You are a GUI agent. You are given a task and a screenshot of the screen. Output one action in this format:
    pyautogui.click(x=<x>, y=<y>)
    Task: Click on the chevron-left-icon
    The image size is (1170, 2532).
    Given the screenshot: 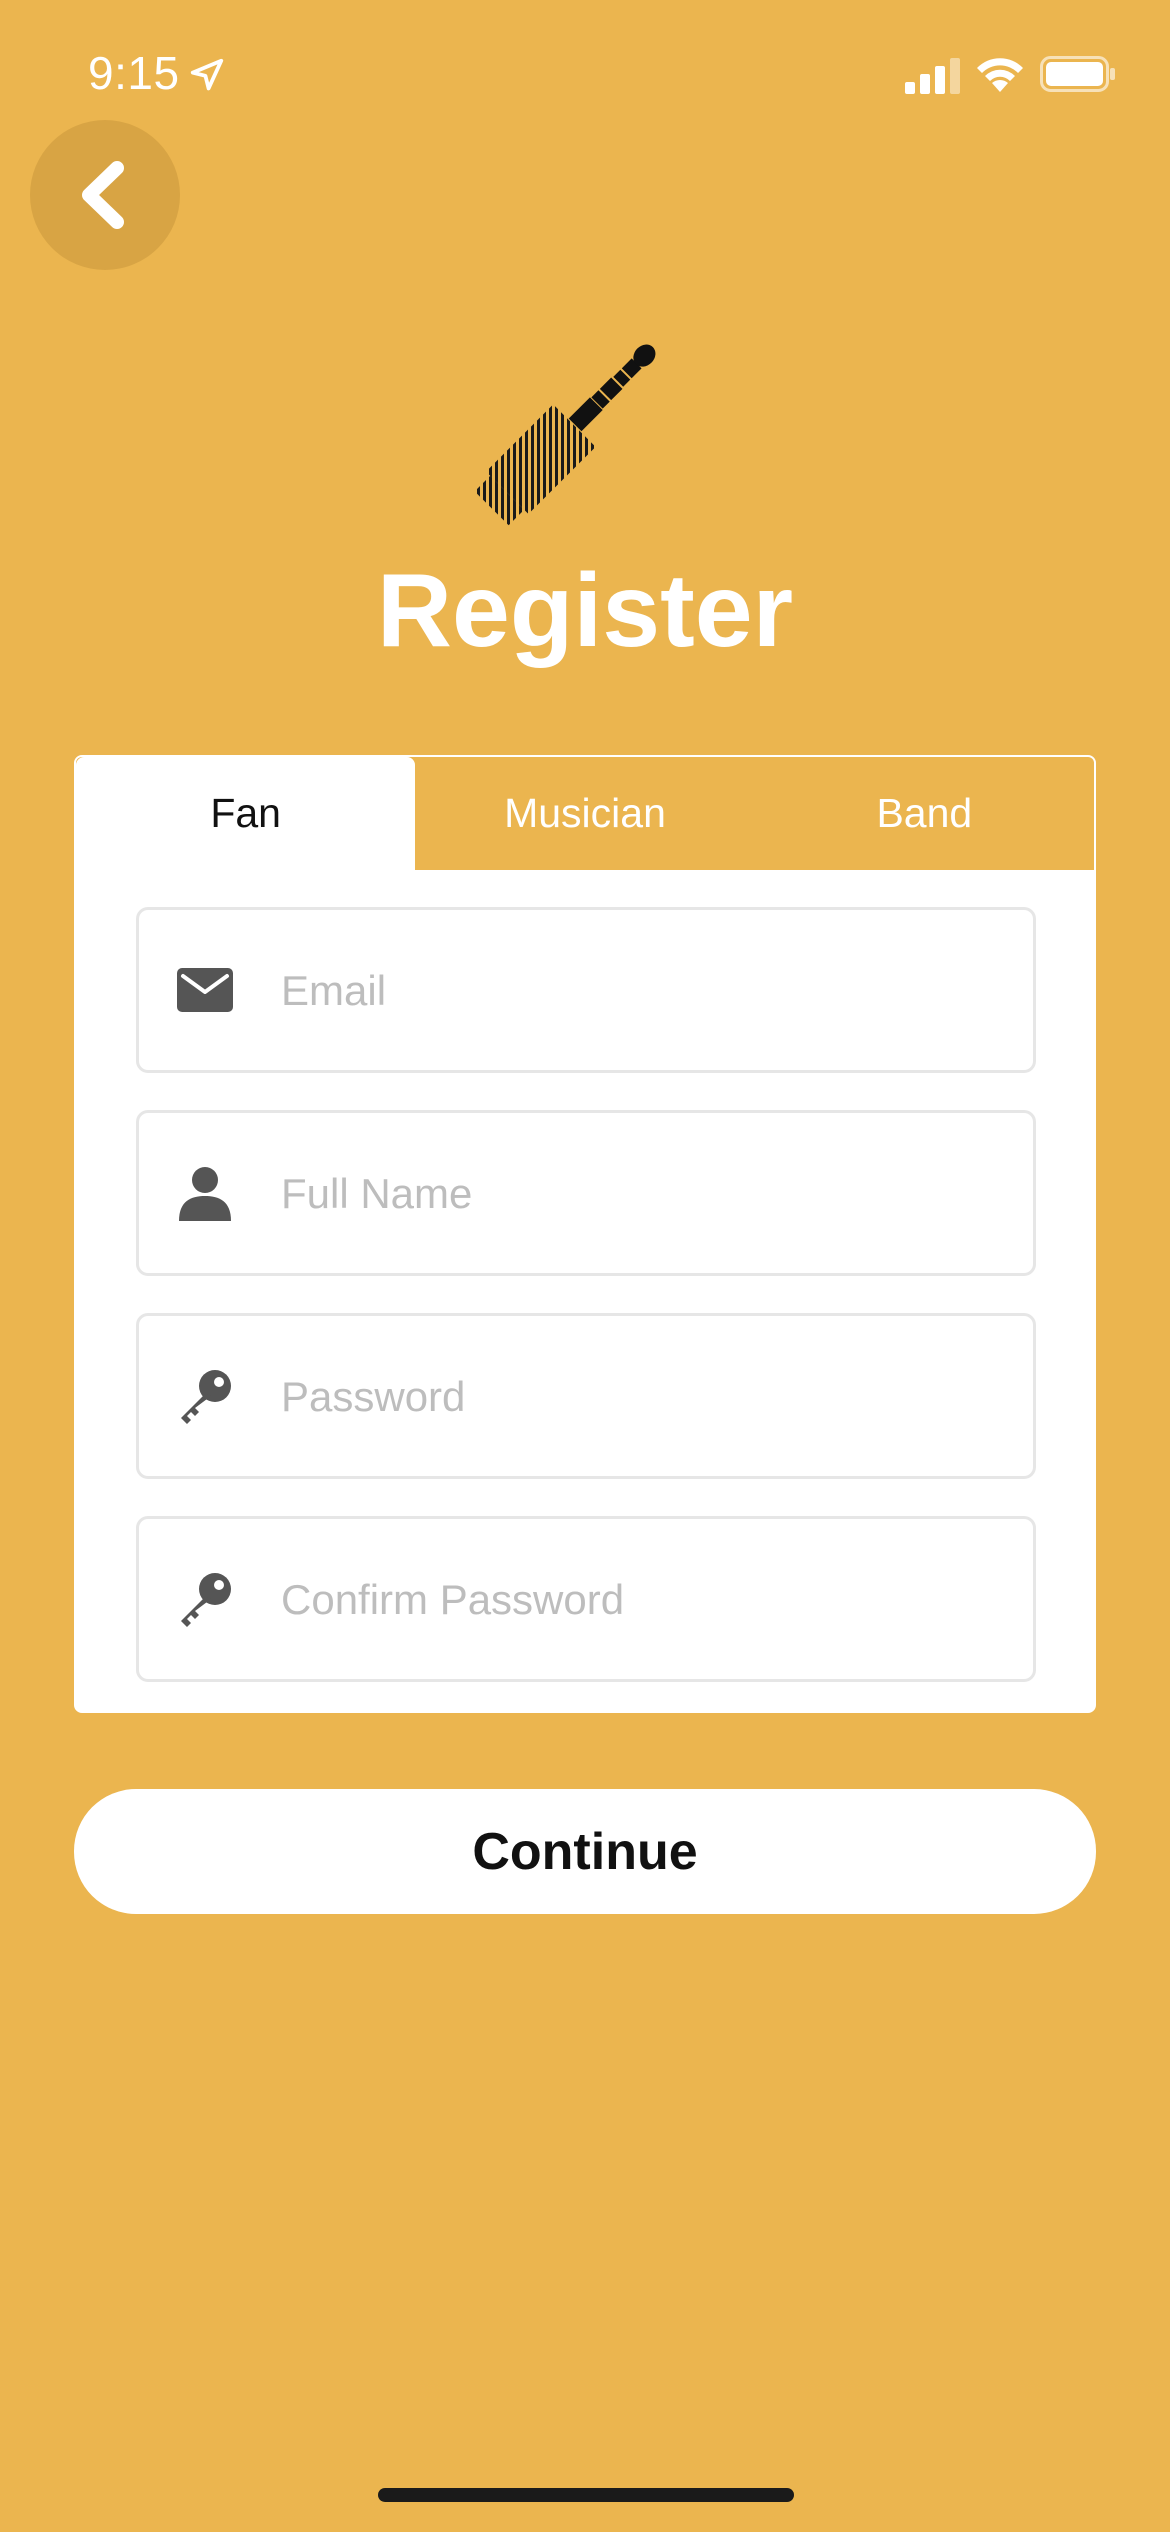 What is the action you would take?
    pyautogui.click(x=103, y=195)
    